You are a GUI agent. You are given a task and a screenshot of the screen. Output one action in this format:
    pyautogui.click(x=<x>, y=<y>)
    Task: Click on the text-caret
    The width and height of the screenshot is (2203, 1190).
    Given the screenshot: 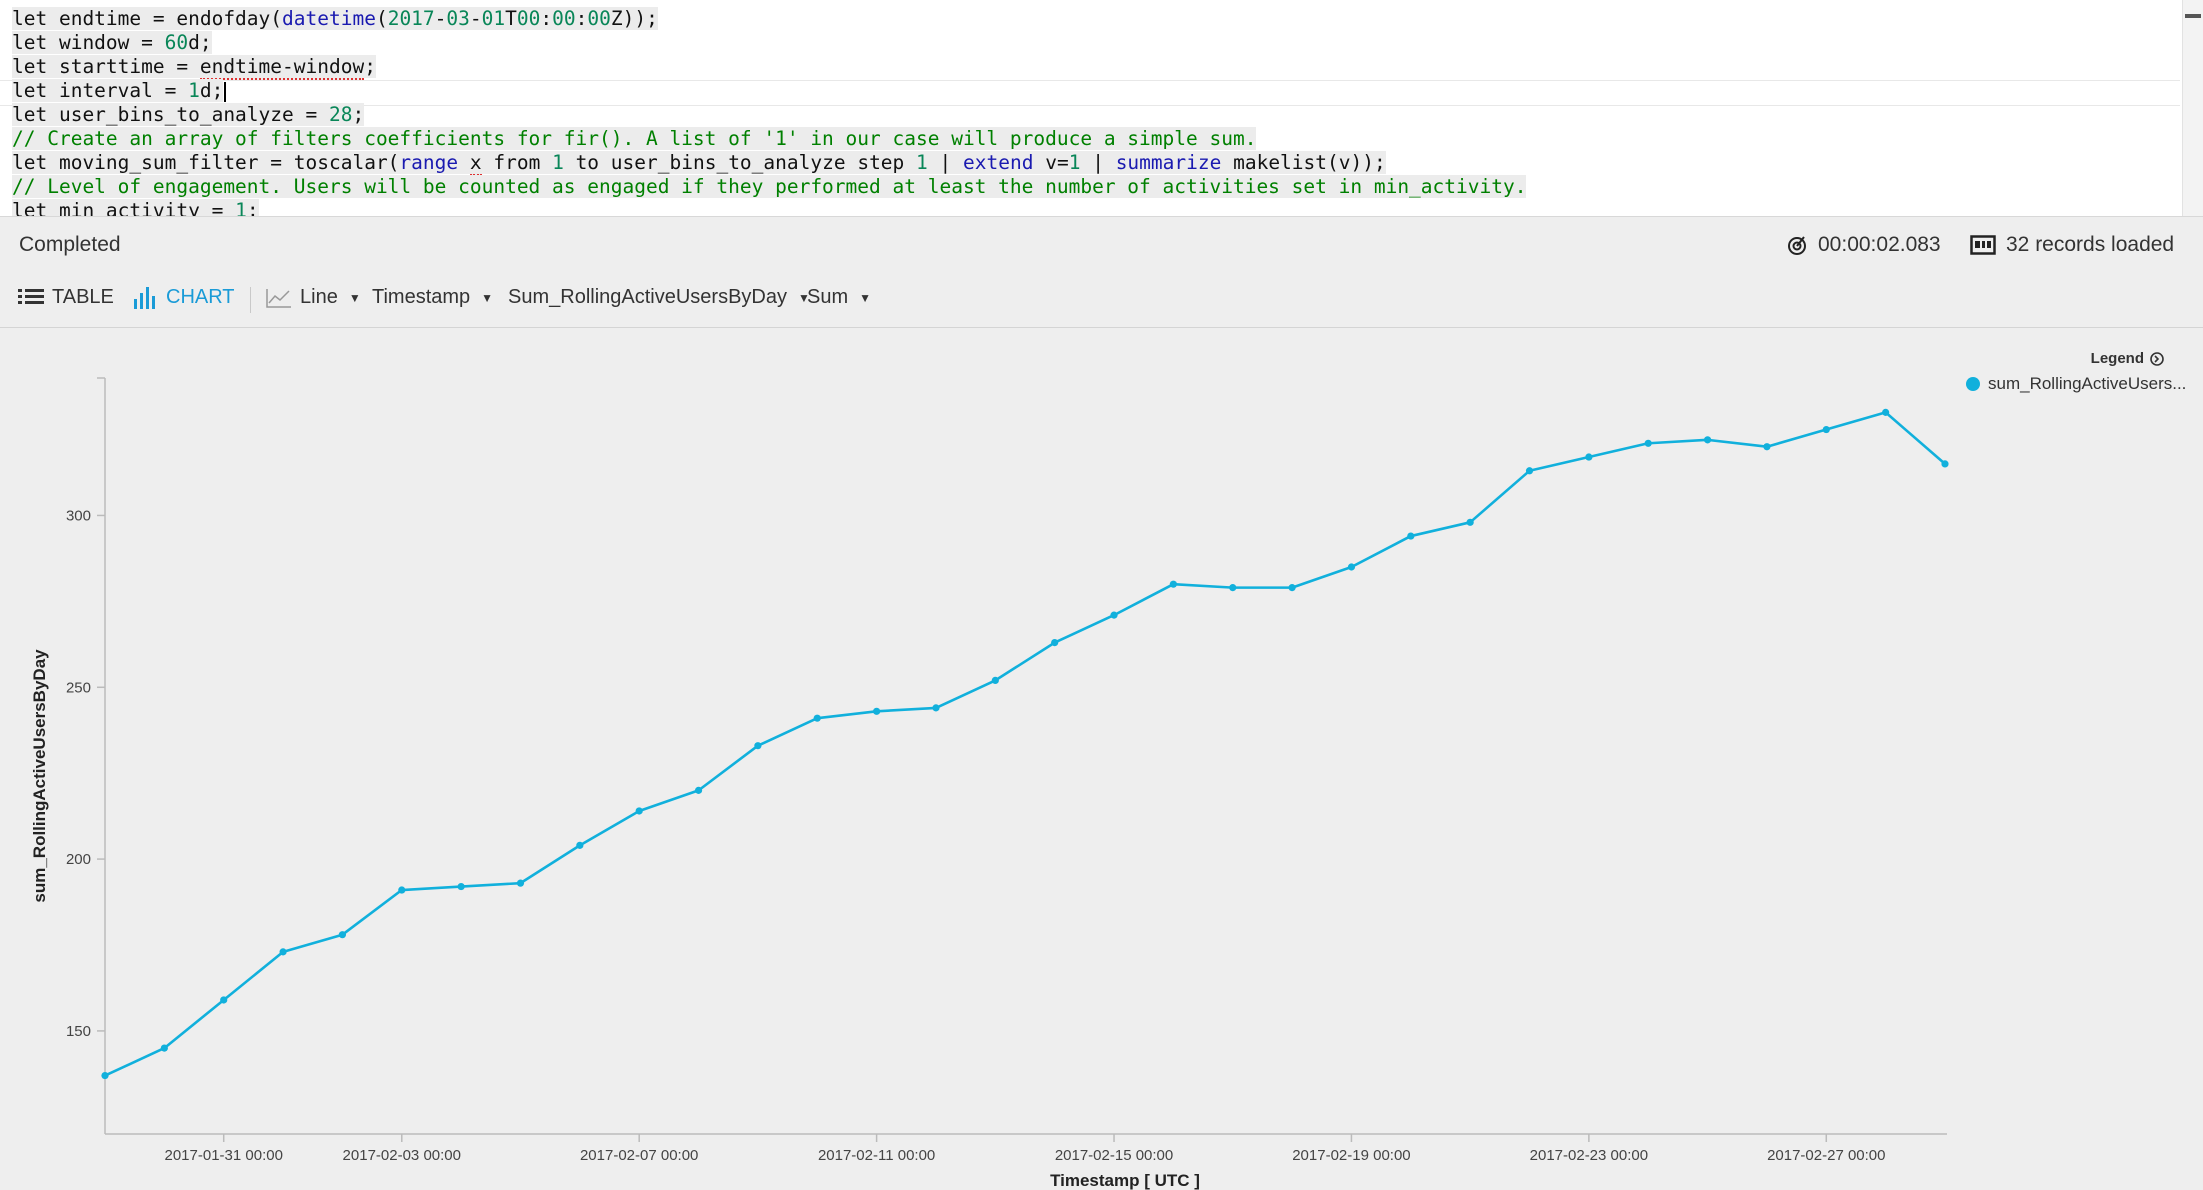 What is the action you would take?
    pyautogui.click(x=225, y=91)
    